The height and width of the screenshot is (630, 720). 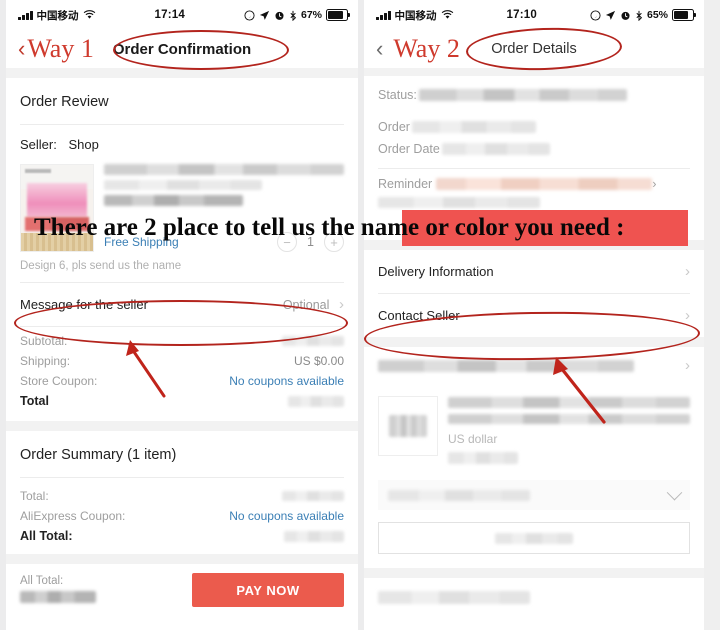 I want to click on status-label: Status:, so click(x=397, y=95).